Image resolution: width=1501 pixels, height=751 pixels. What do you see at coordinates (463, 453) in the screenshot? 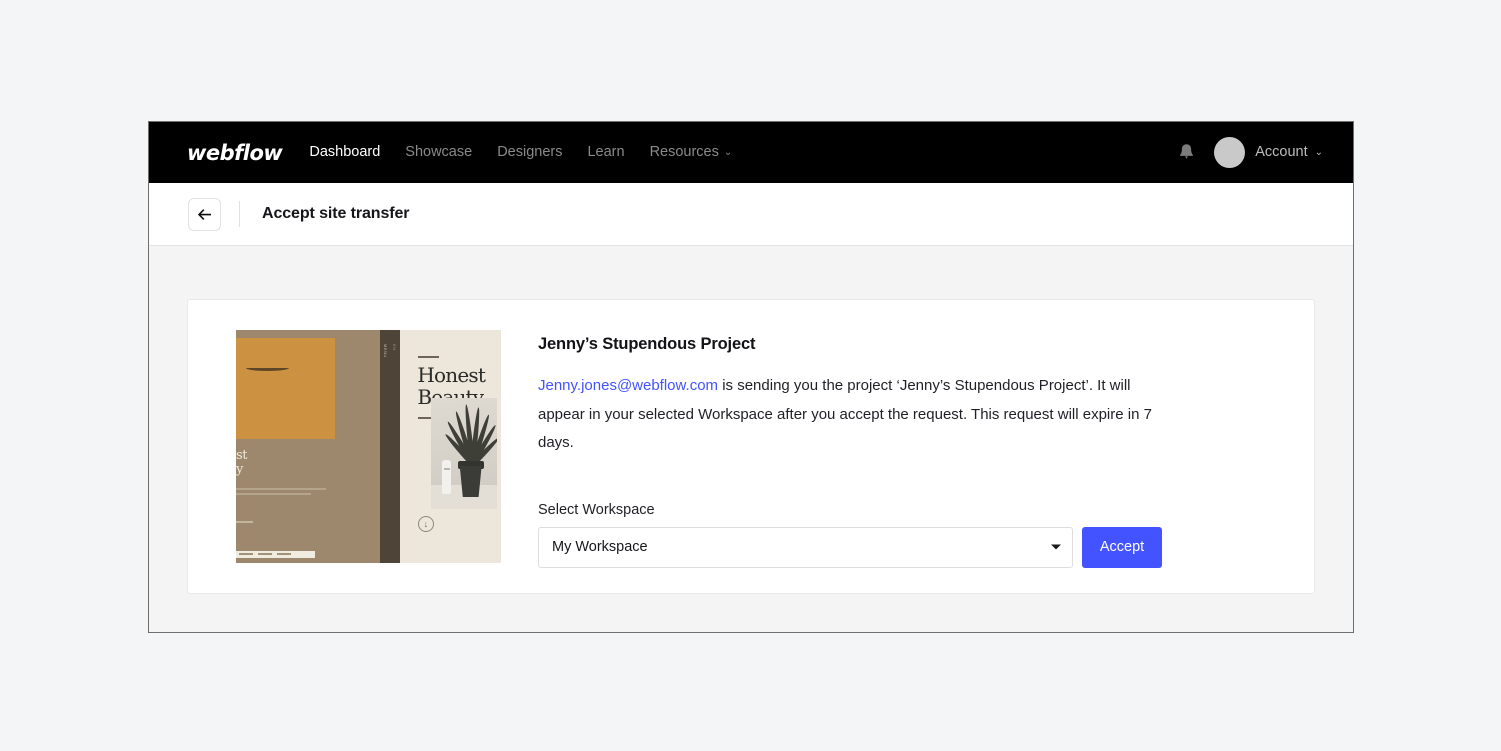
I see `thumbnail-product-photo` at bounding box center [463, 453].